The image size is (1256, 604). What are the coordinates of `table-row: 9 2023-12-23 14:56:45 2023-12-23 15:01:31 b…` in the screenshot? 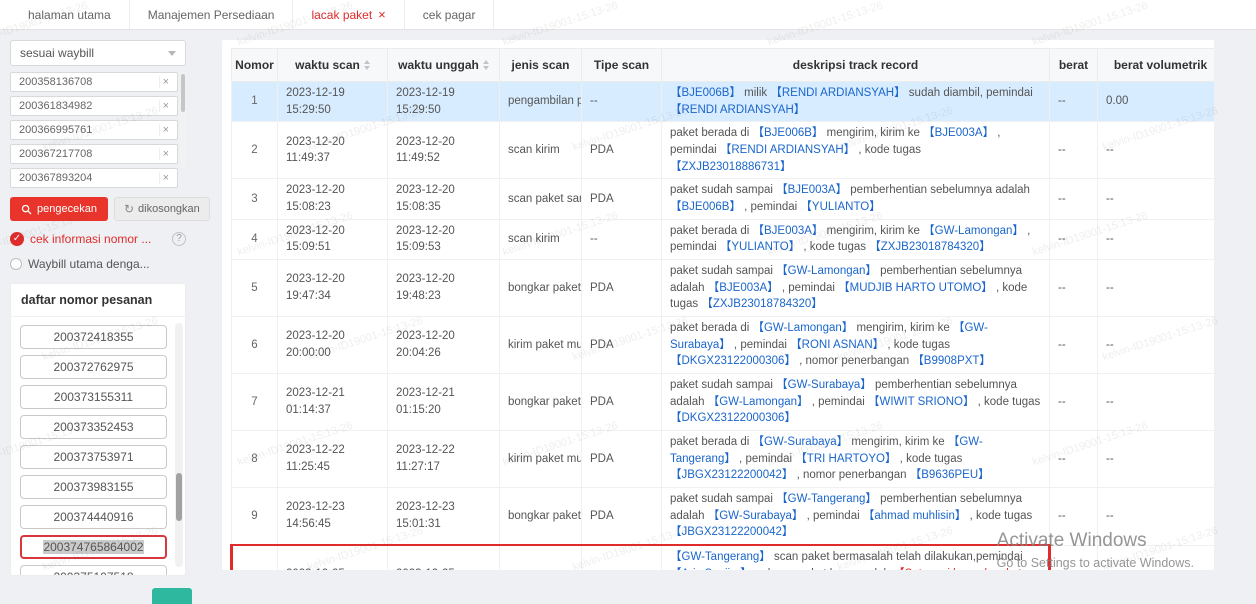 It's located at (722, 516).